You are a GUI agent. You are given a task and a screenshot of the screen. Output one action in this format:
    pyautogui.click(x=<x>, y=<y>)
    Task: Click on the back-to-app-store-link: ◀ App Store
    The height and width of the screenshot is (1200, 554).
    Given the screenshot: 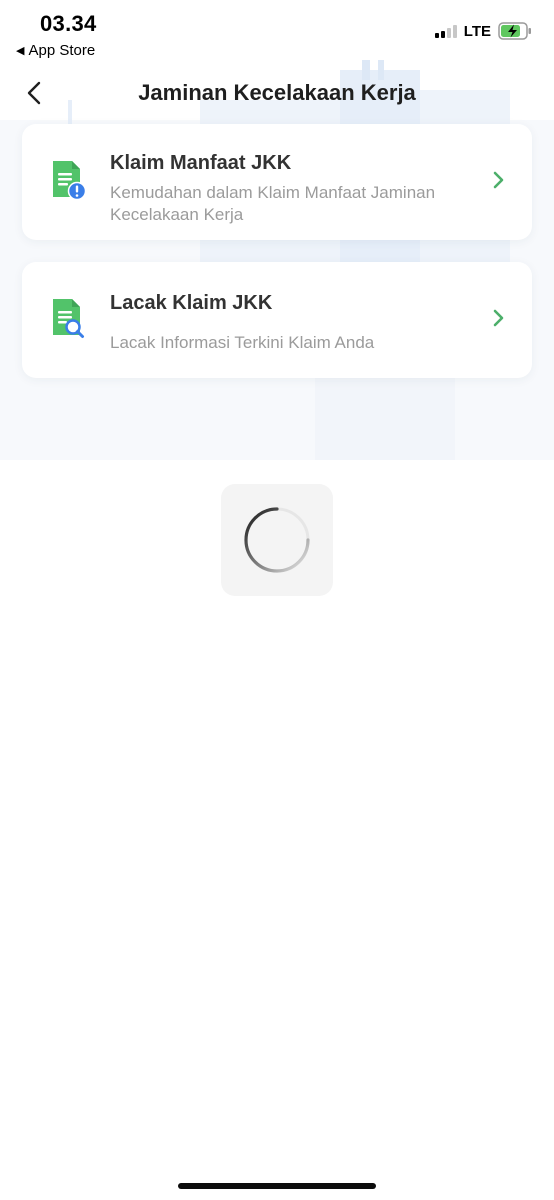 What is the action you would take?
    pyautogui.click(x=55, y=50)
    